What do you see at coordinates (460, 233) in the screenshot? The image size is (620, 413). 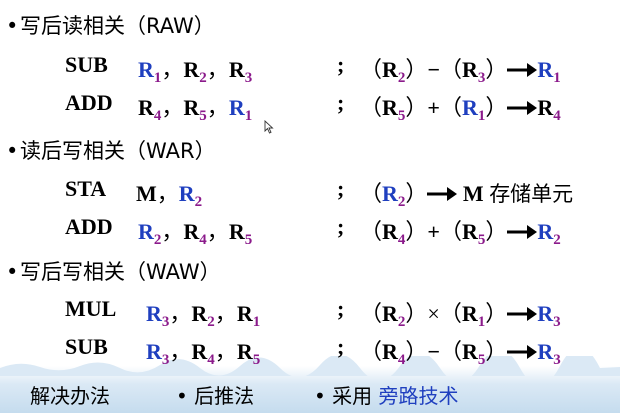 I see `instruction-expression: （R4）+（R5） R2` at bounding box center [460, 233].